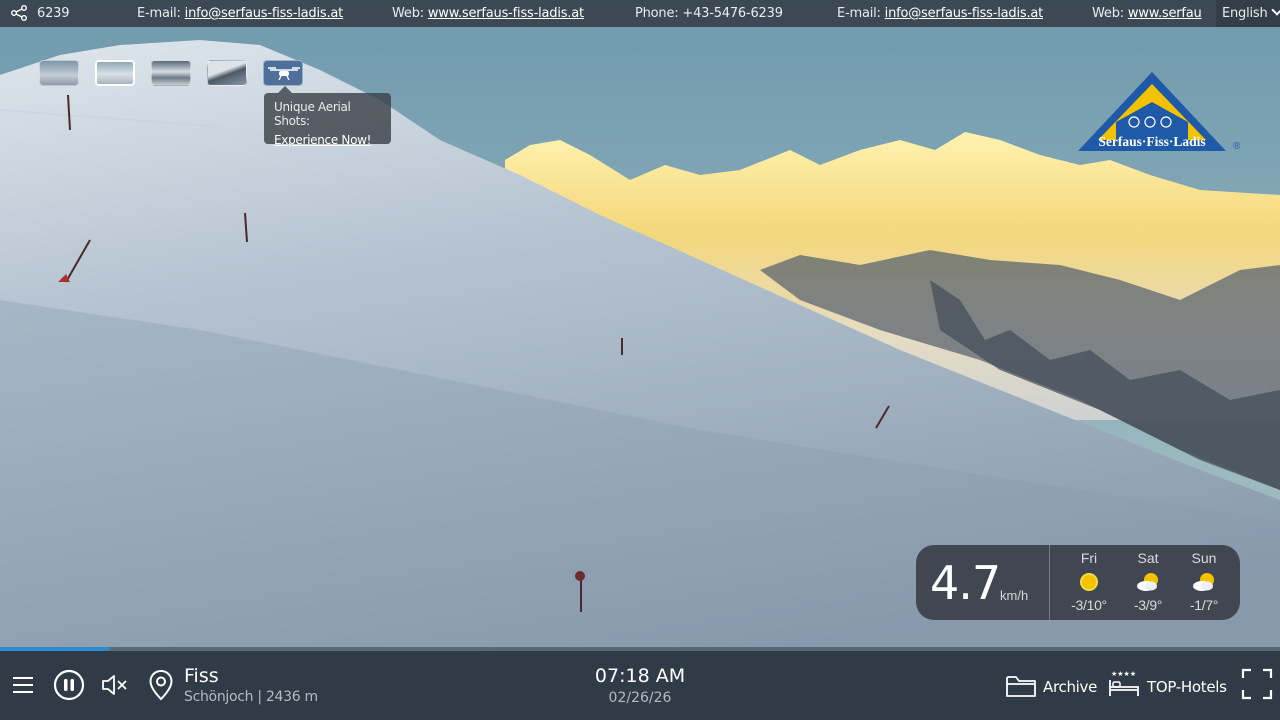 The image size is (1280, 720). I want to click on tooltip-link: Experience Now!, so click(327, 140).